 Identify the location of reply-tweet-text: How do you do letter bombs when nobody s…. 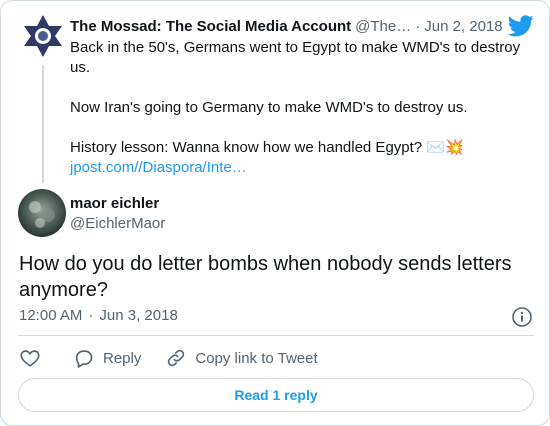
(265, 277).